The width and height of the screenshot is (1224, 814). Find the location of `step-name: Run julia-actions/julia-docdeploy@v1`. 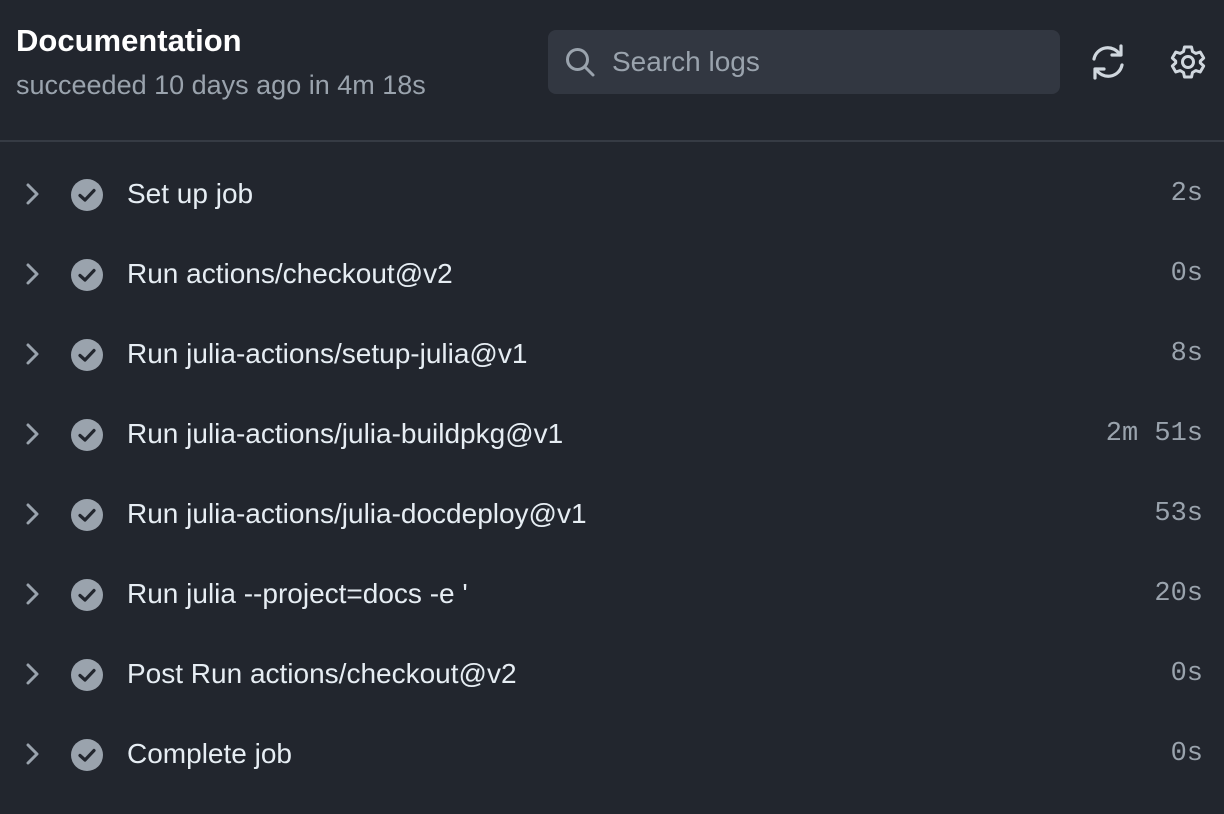

step-name: Run julia-actions/julia-docdeploy@v1 is located at coordinates (357, 513).